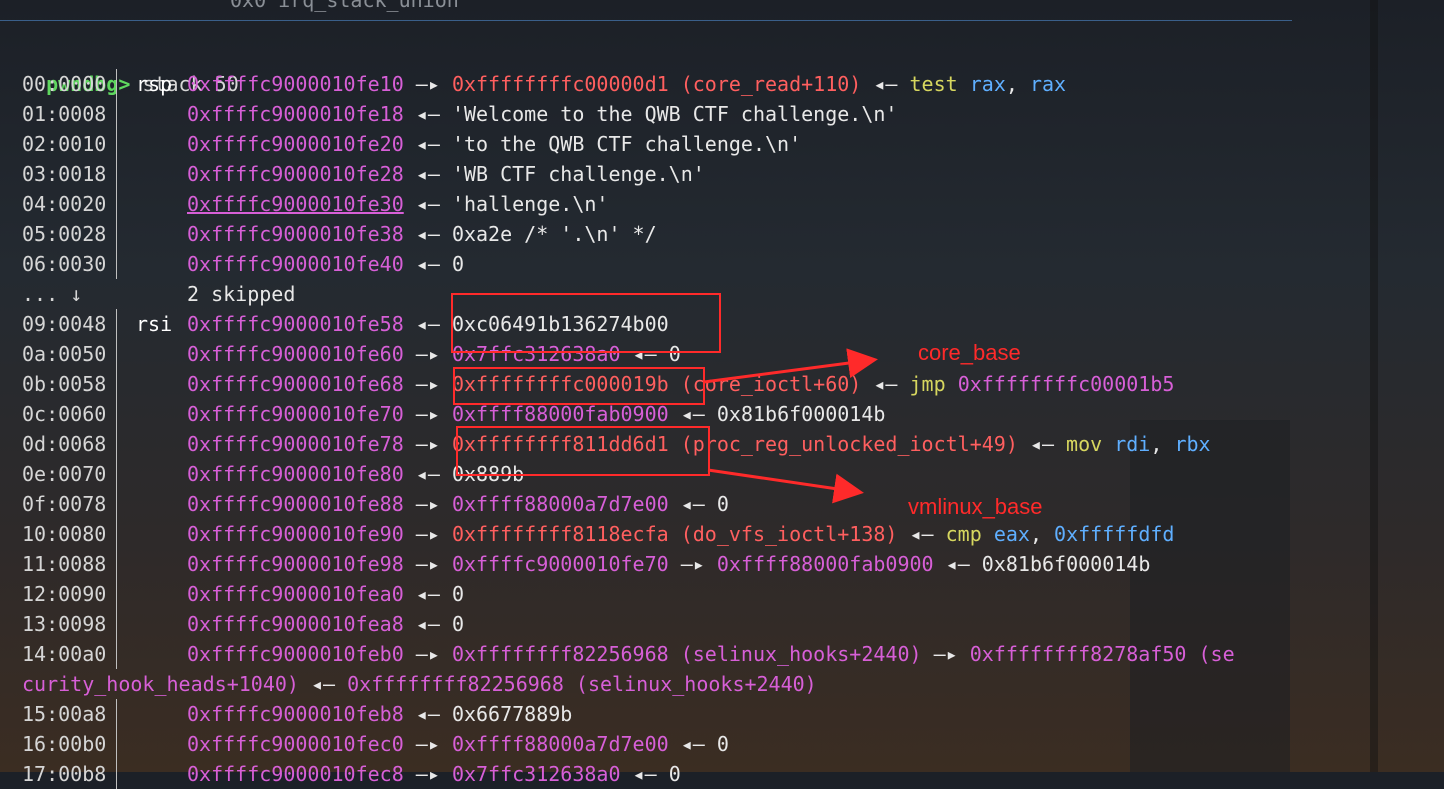 This screenshot has width=1444, height=789. I want to click on core-base-arrow, so click(790, 366).